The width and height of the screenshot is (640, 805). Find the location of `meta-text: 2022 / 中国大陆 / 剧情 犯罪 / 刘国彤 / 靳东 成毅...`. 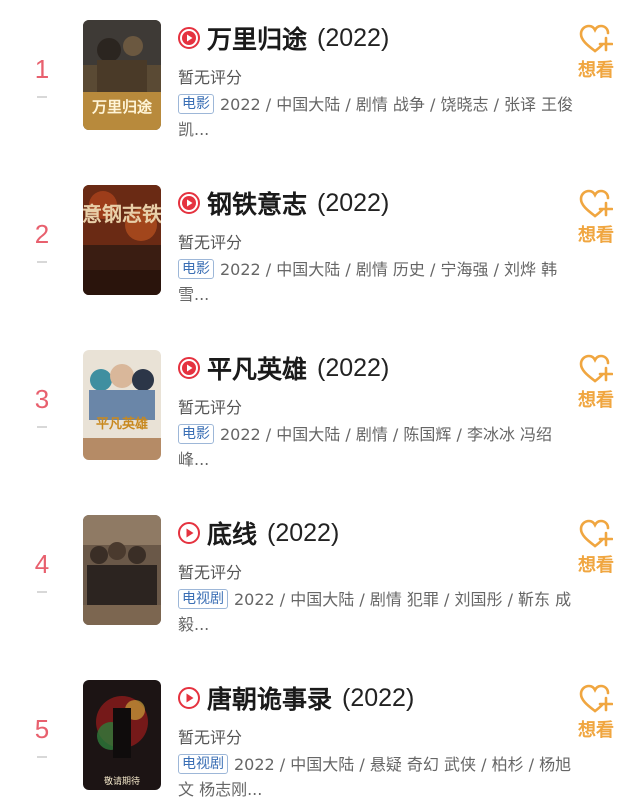

meta-text: 2022 / 中国大陆 / 剧情 犯罪 / 刘国彤 / 靳东 成毅... is located at coordinates (375, 612).